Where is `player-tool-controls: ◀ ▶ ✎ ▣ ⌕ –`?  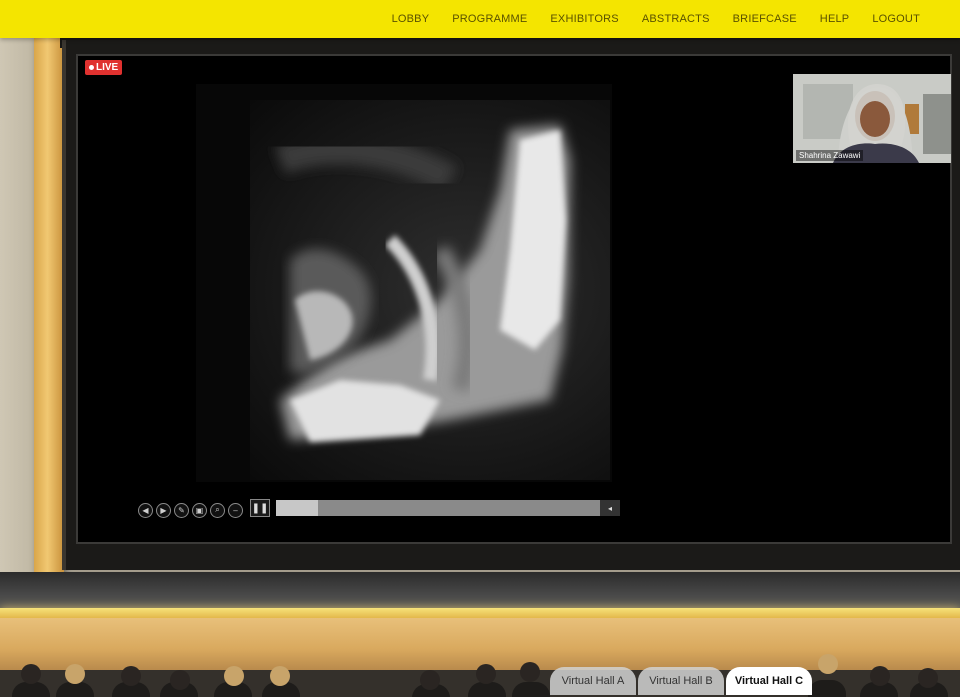 player-tool-controls: ◀ ▶ ✎ ▣ ⌕ – is located at coordinates (190, 510).